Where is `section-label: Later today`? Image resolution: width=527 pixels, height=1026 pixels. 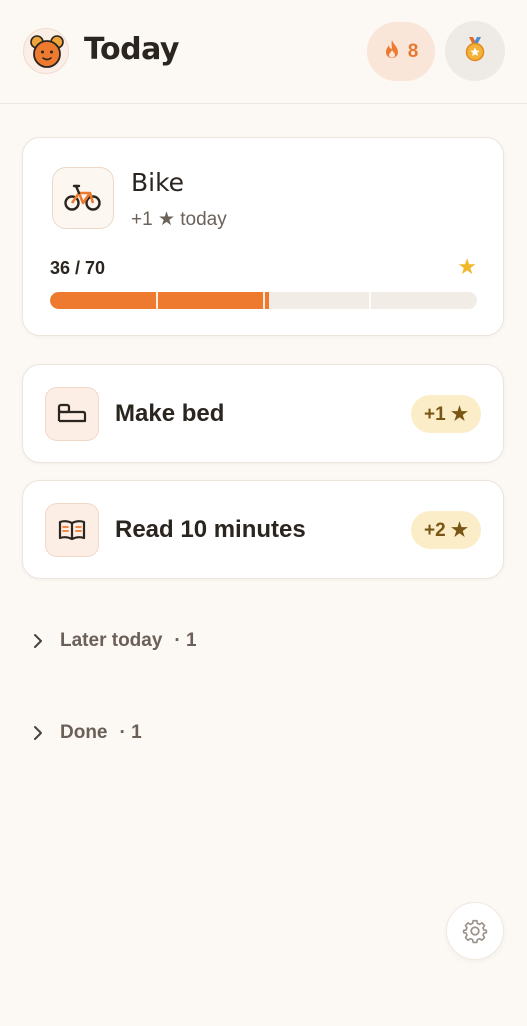
section-label: Later today is located at coordinates (111, 640).